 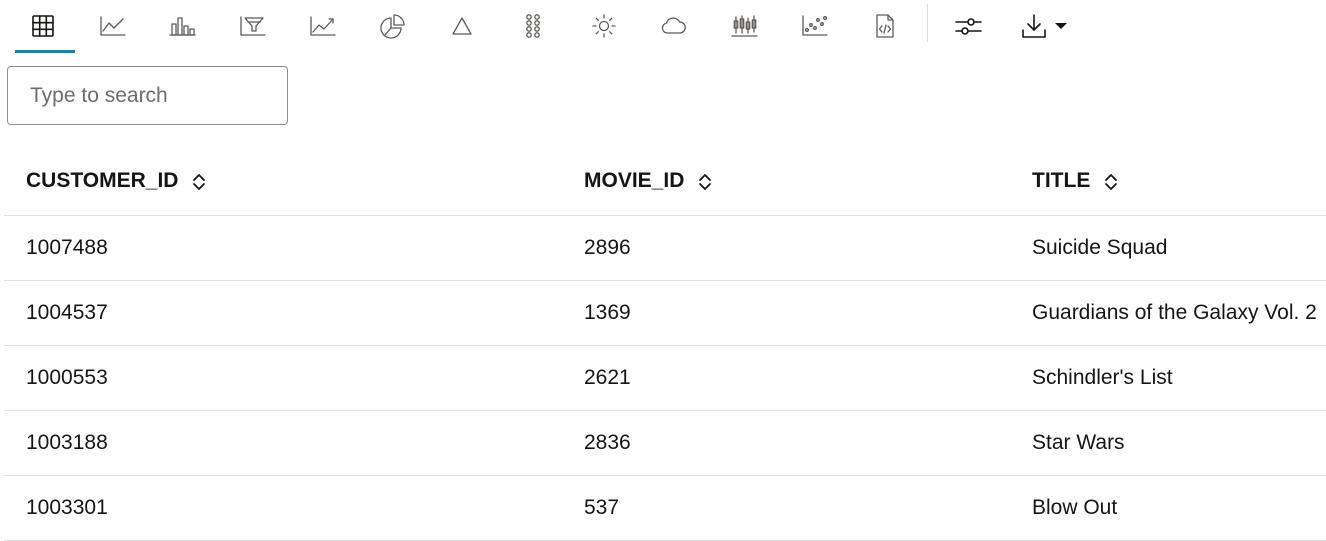 I want to click on cell-customer-id: 1003188, so click(x=283, y=443).